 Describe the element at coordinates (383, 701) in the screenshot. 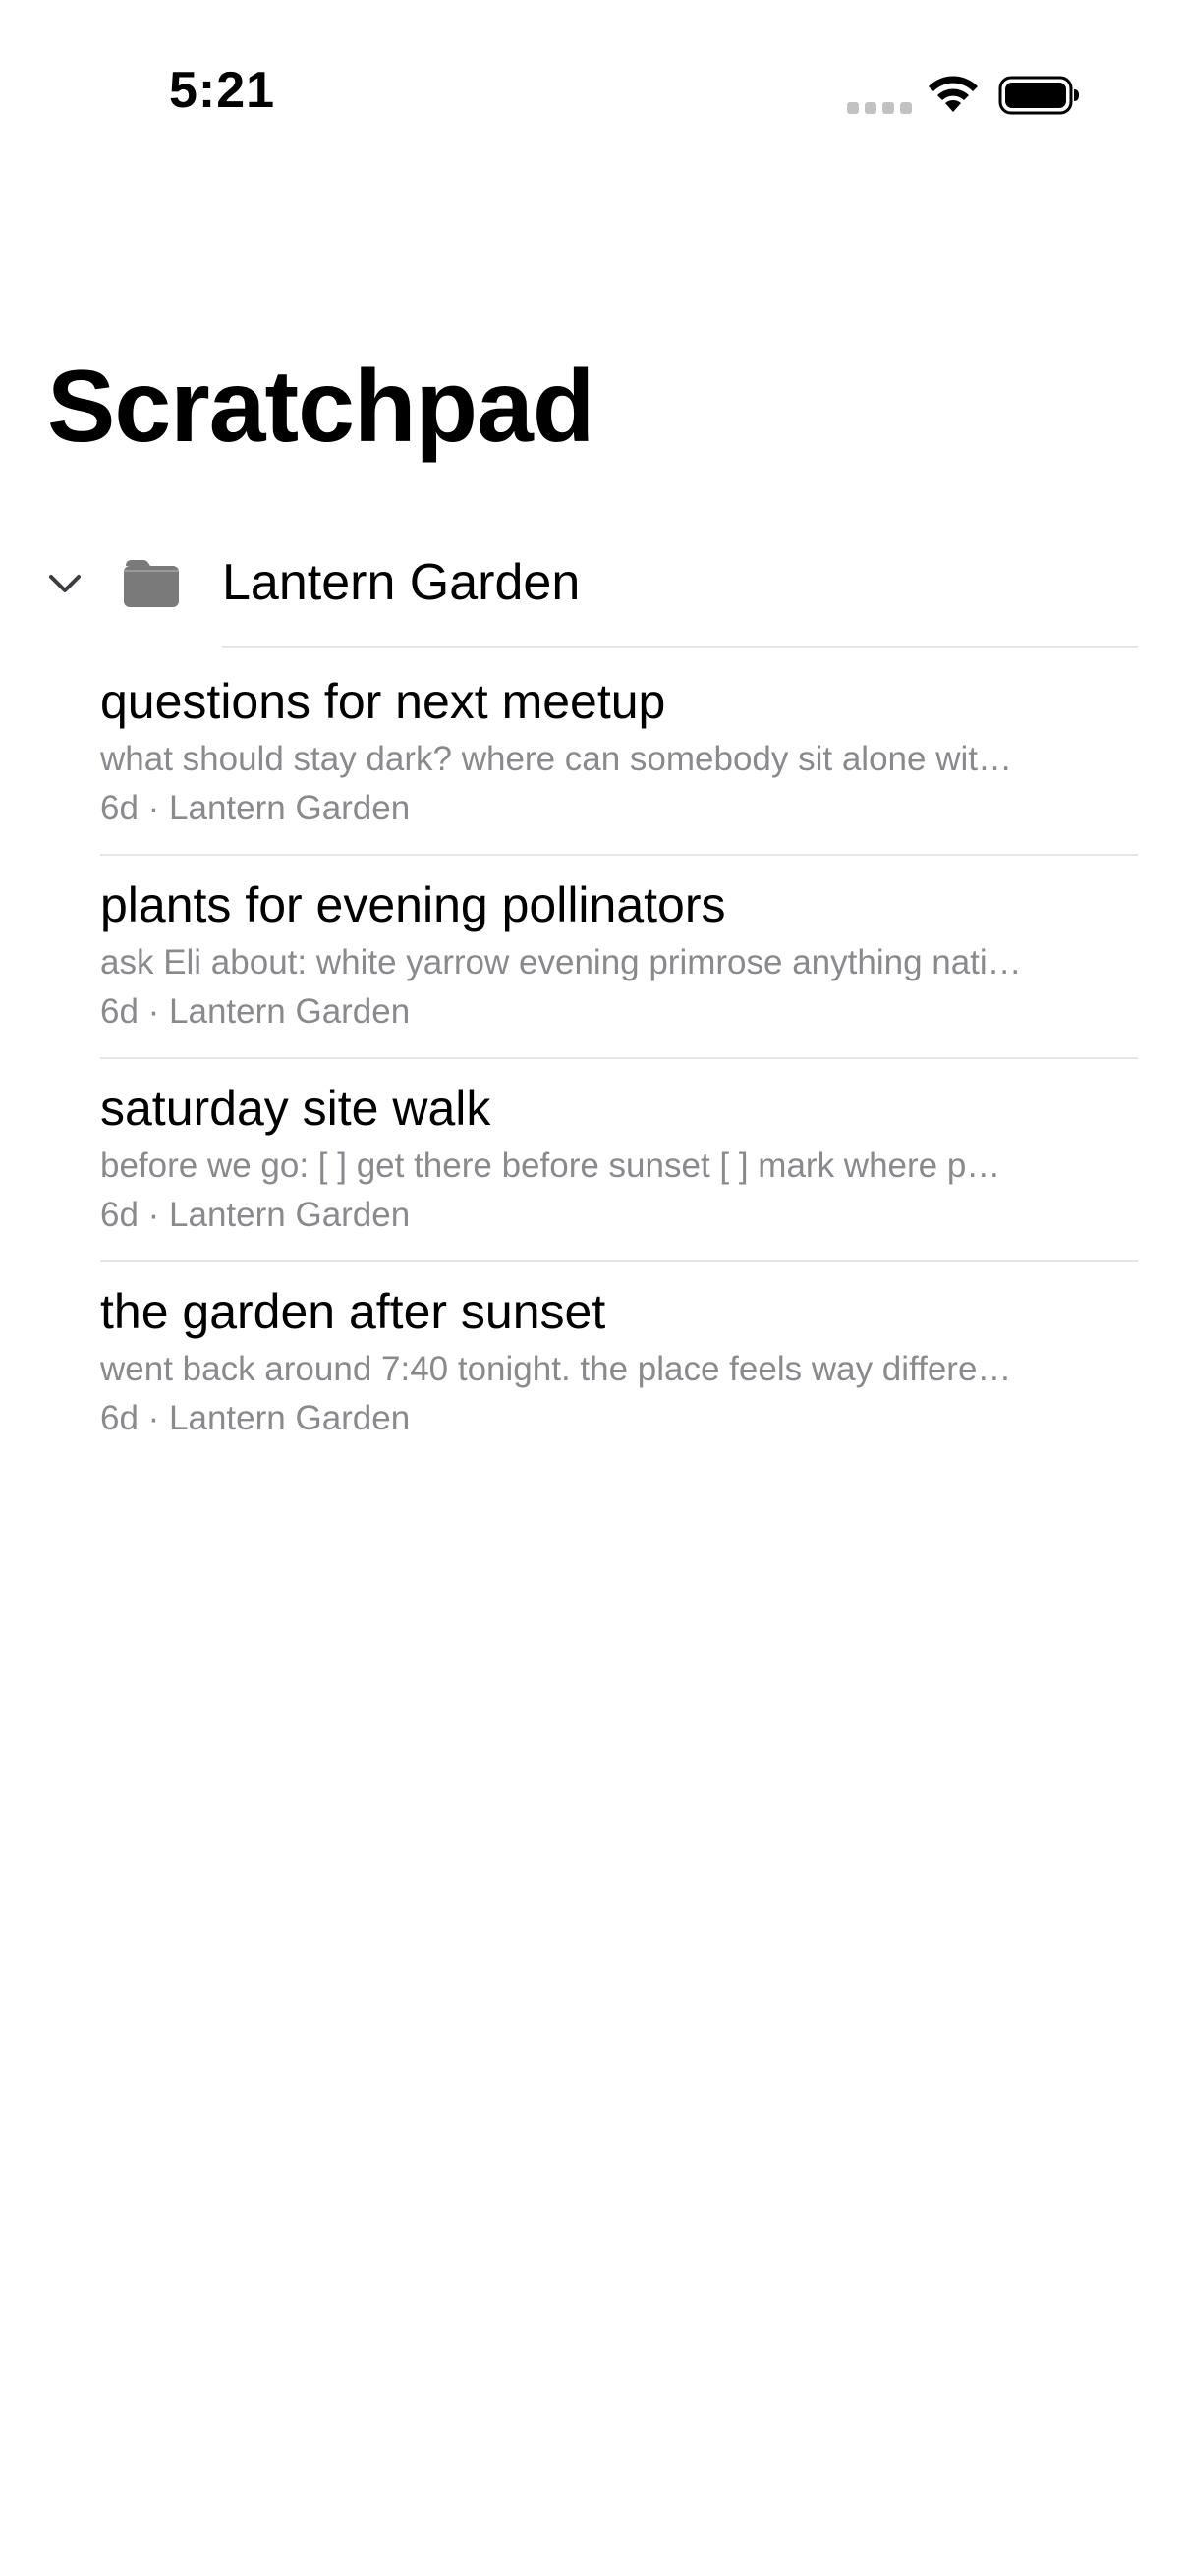

I see `note-title: questions for next meetup` at that location.